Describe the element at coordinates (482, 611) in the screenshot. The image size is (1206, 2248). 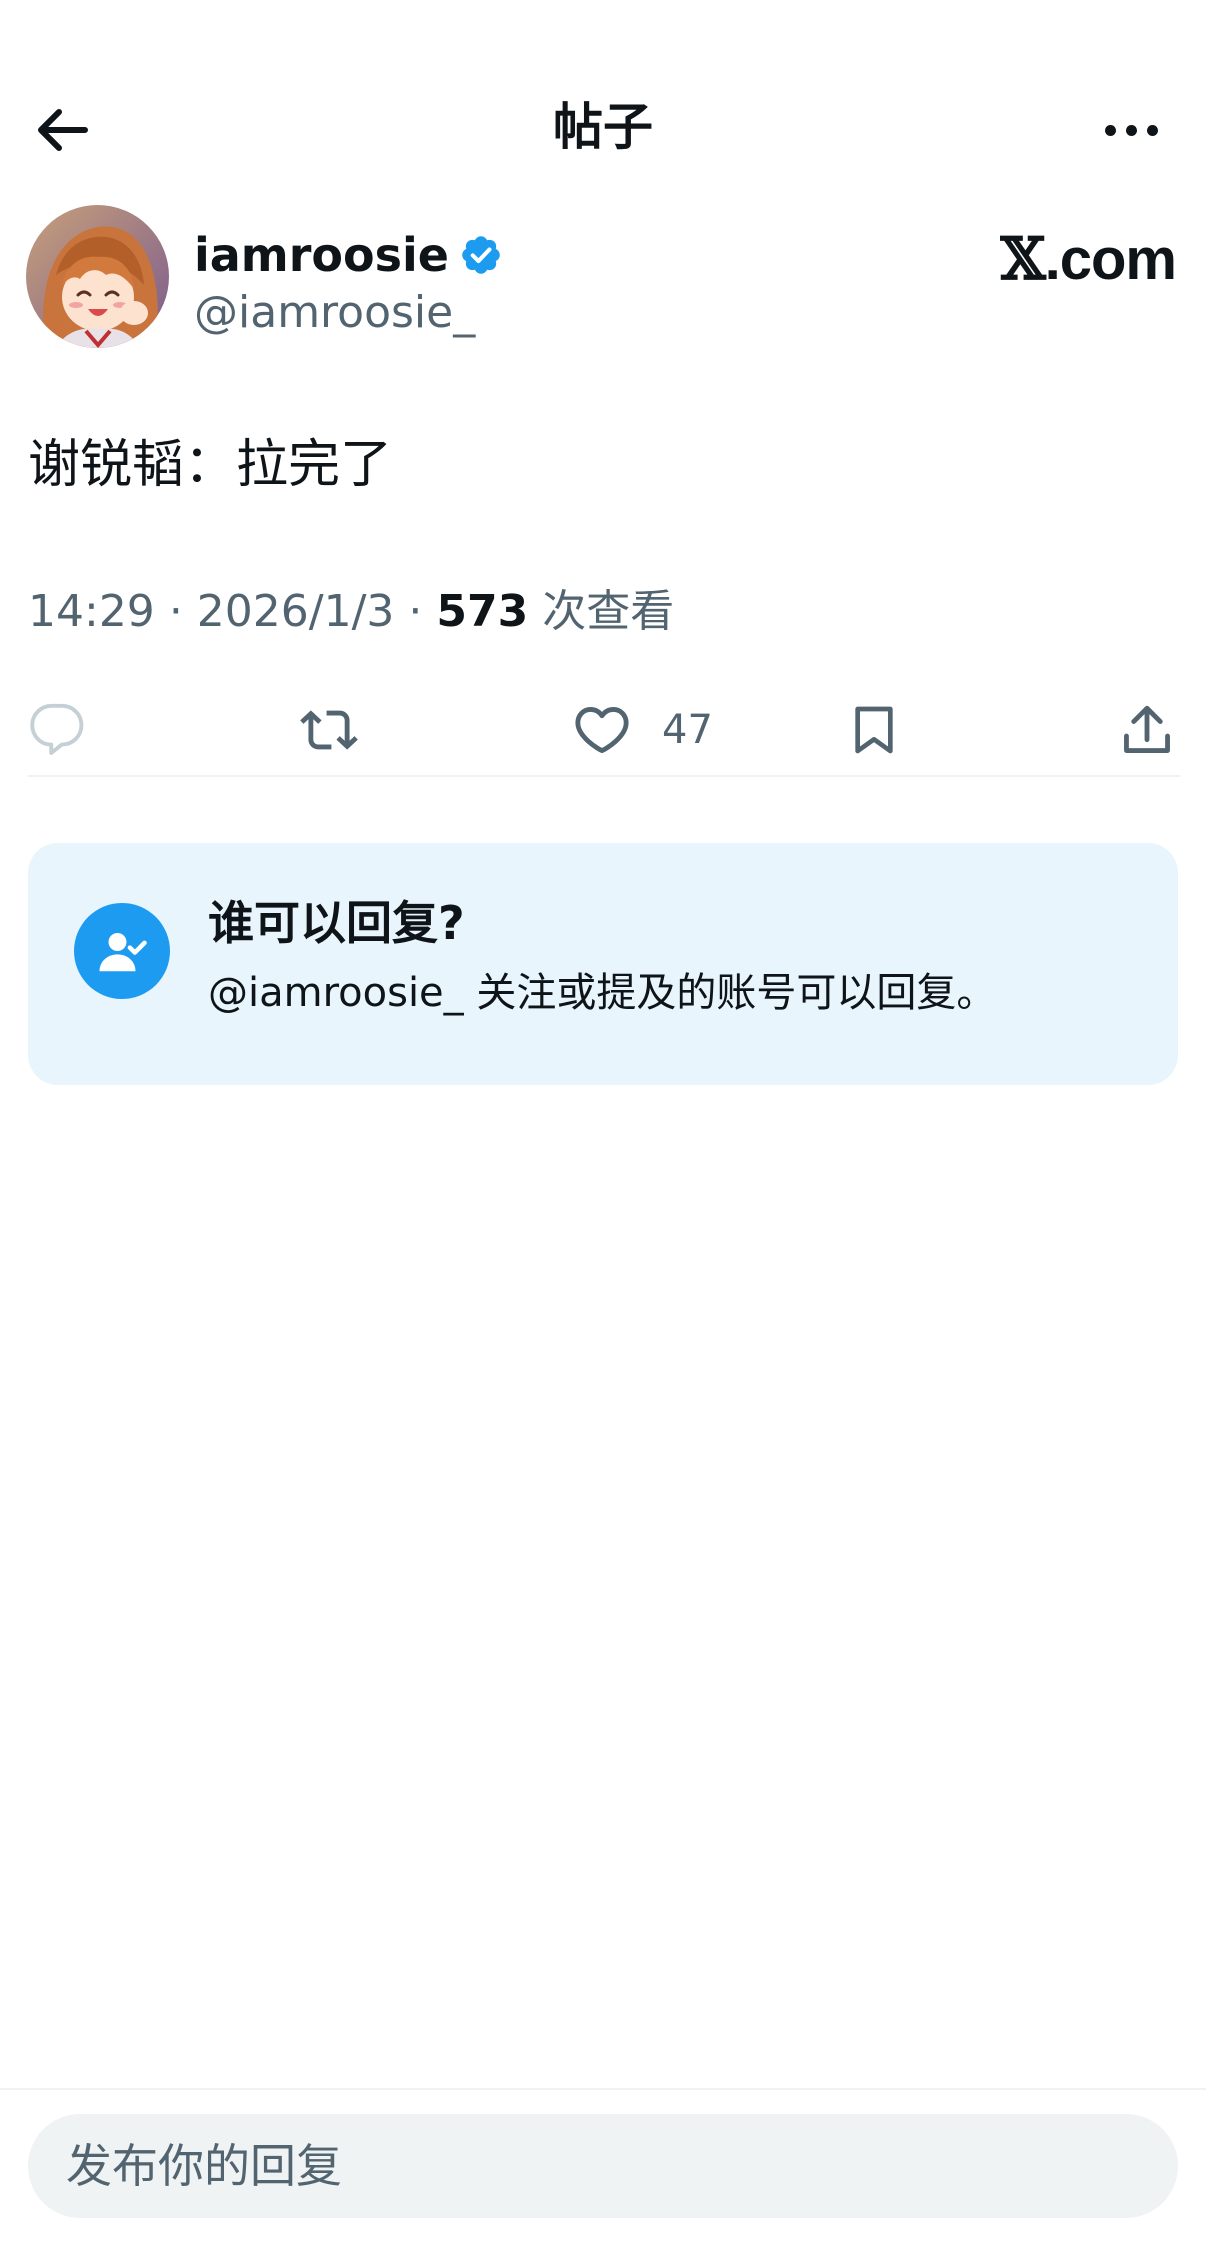
I see `views-count: 573` at that location.